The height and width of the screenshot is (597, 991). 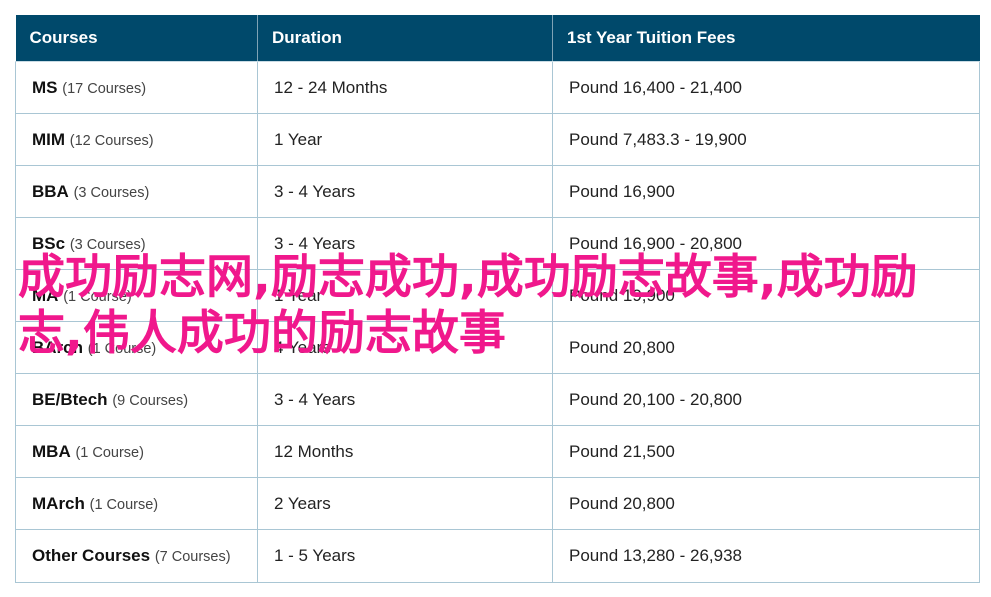 What do you see at coordinates (70, 399) in the screenshot?
I see `course-name: BE/Btech` at bounding box center [70, 399].